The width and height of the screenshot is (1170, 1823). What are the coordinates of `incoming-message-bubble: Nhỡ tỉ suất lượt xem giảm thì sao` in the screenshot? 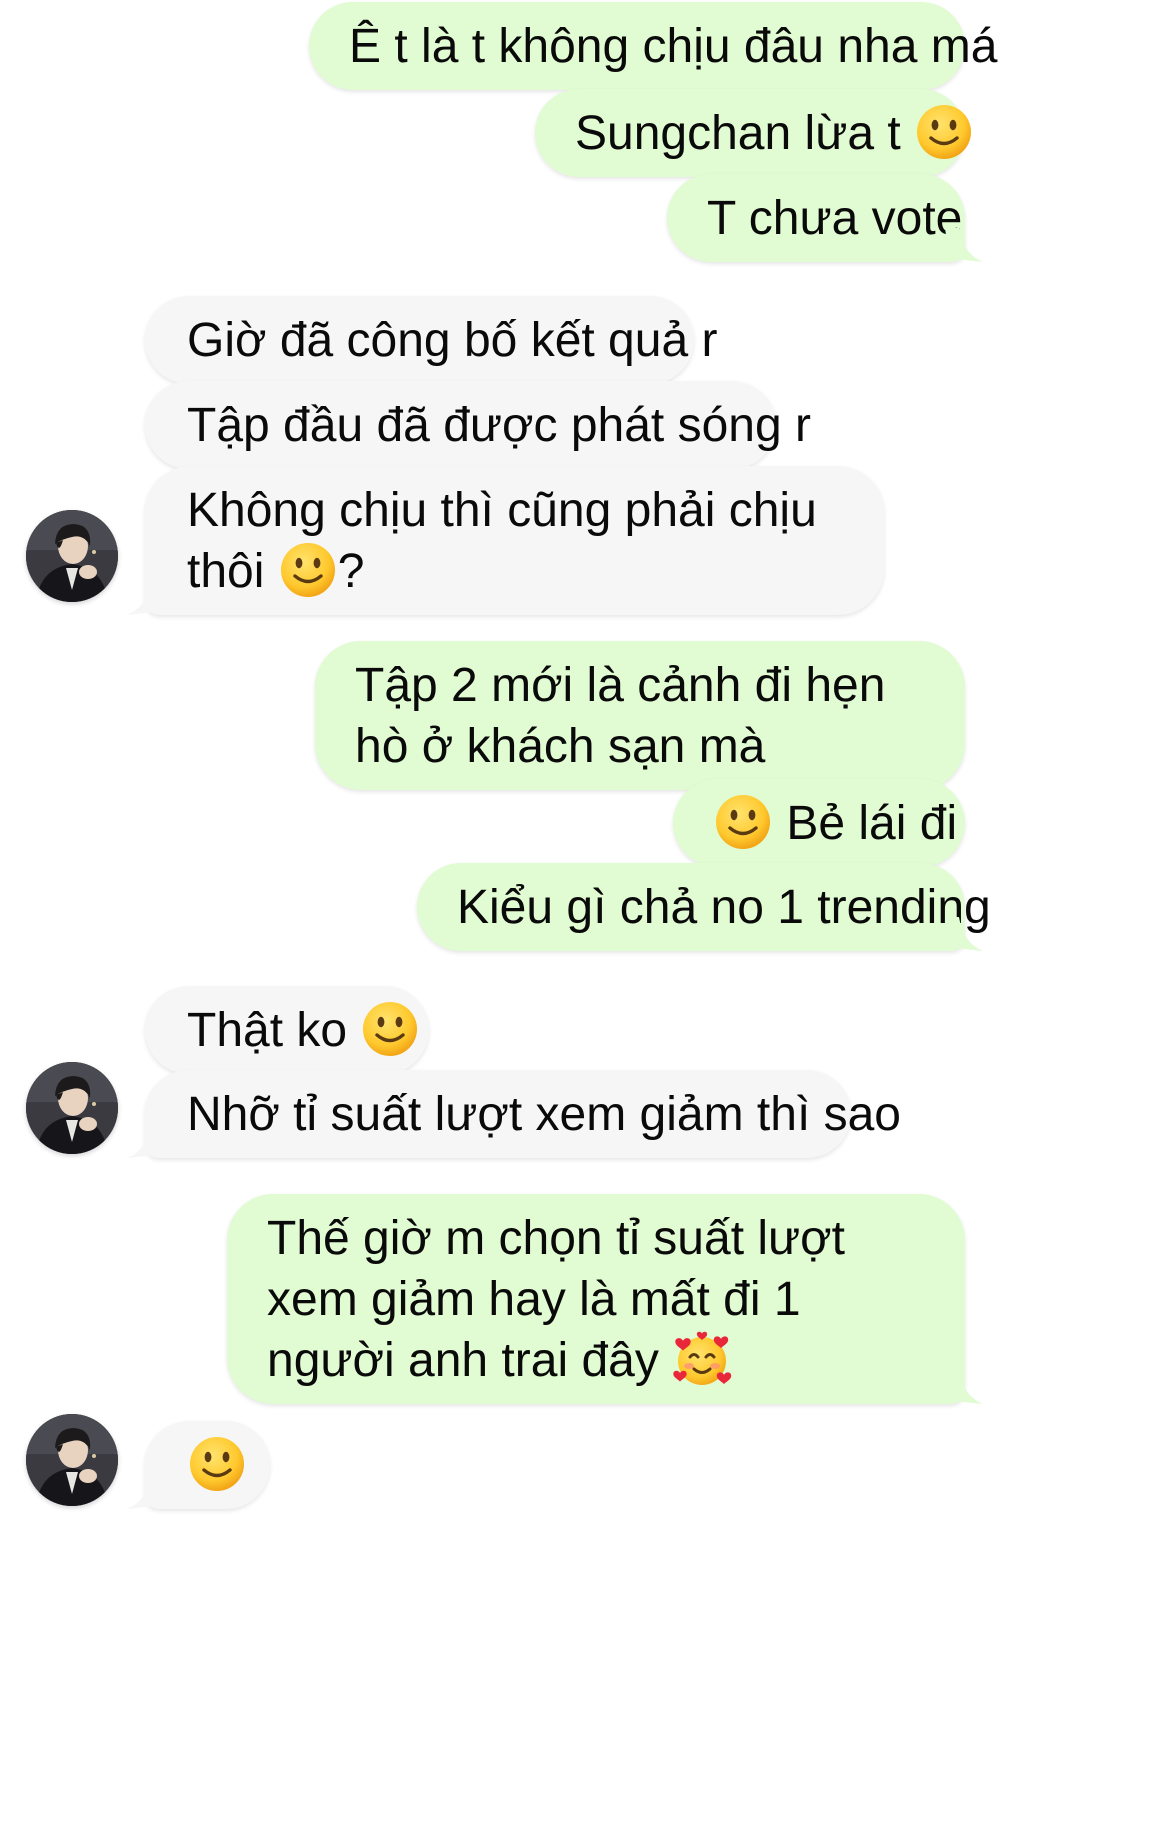 It's located at (523, 1114).